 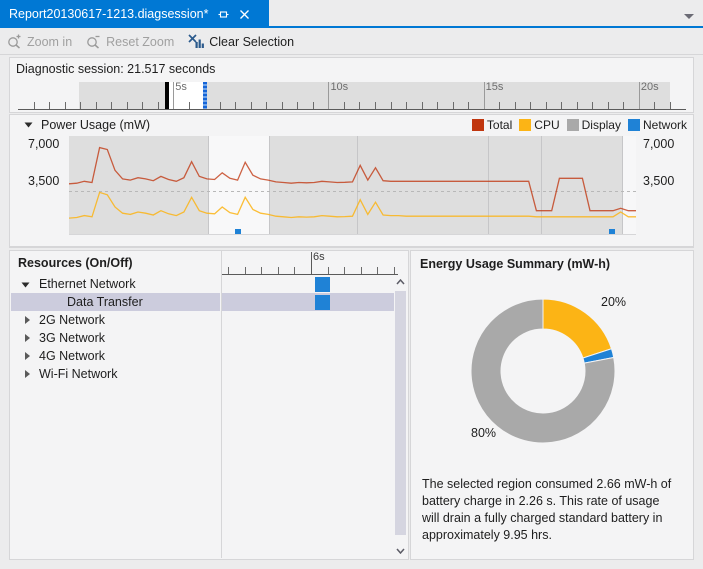 I want to click on legend-label-cpu: CPU, so click(x=547, y=125).